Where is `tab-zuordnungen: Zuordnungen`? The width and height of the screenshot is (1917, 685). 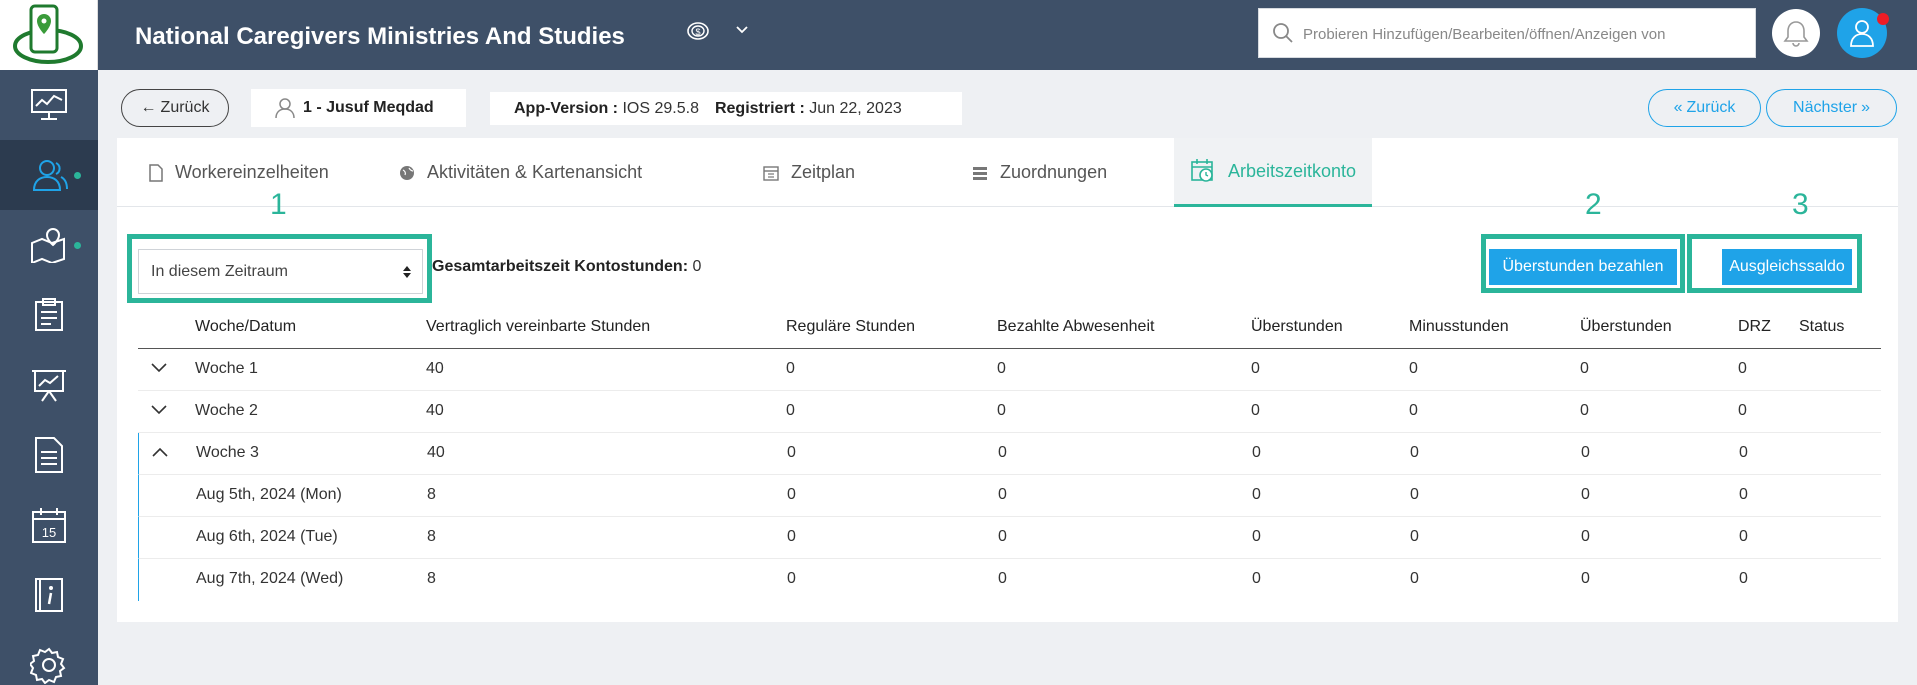
tab-zuordnungen: Zuordnungen is located at coordinates (1039, 172).